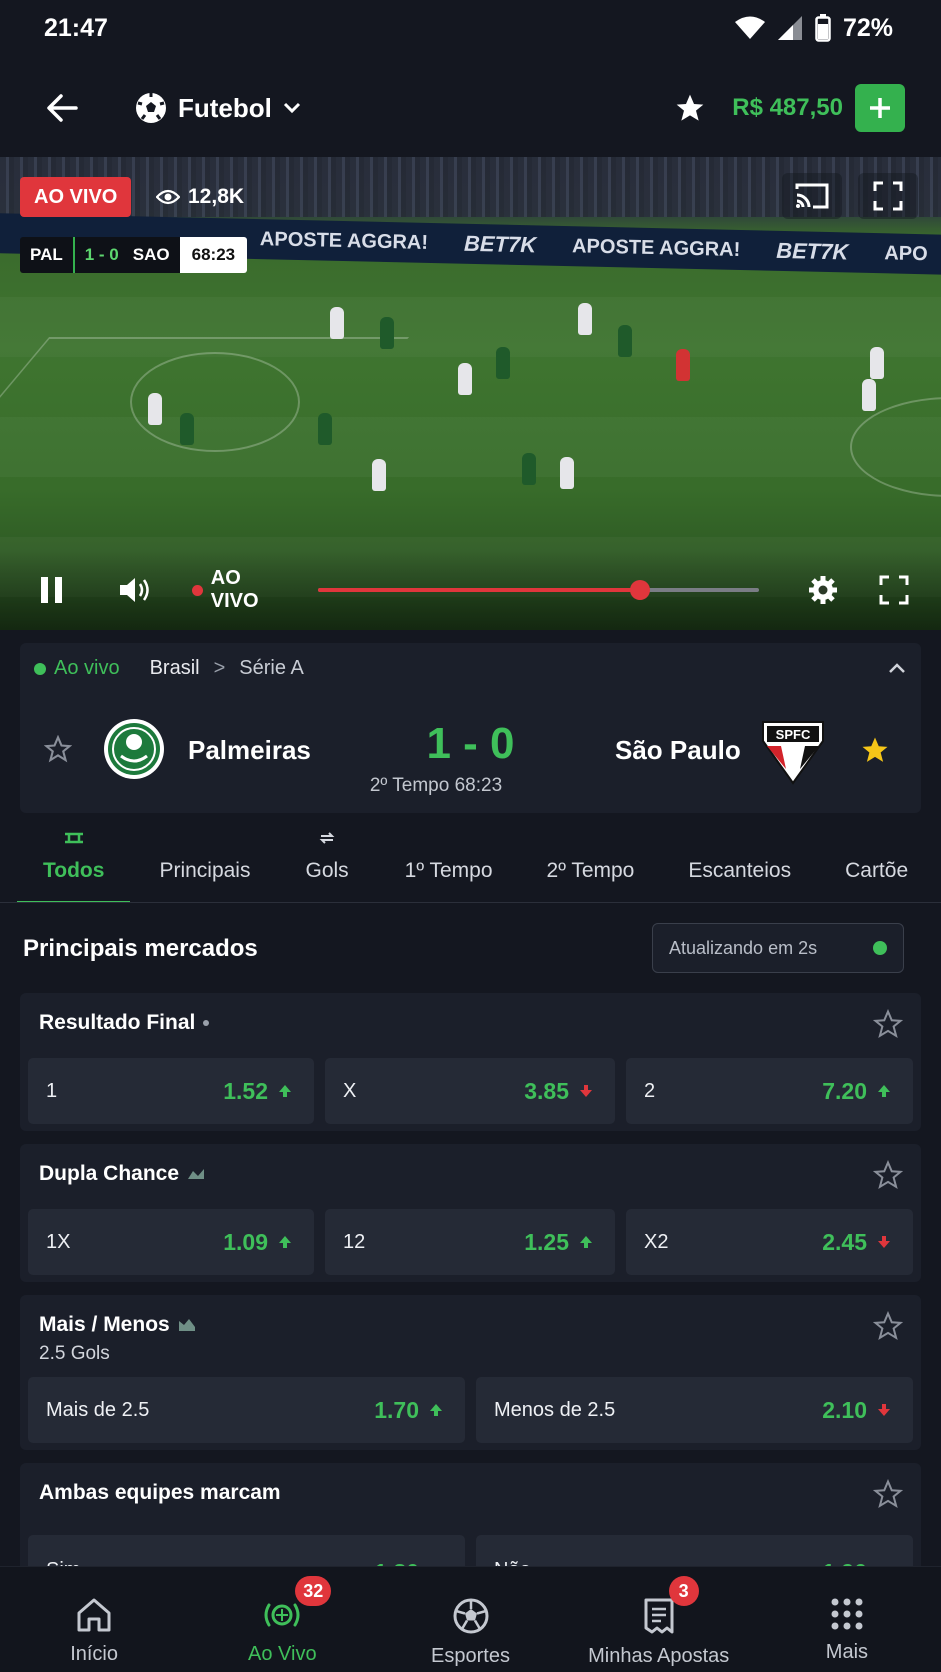 Image resolution: width=941 pixels, height=1672 pixels. I want to click on match-period: 2º Tempo 68:23, so click(436, 785).